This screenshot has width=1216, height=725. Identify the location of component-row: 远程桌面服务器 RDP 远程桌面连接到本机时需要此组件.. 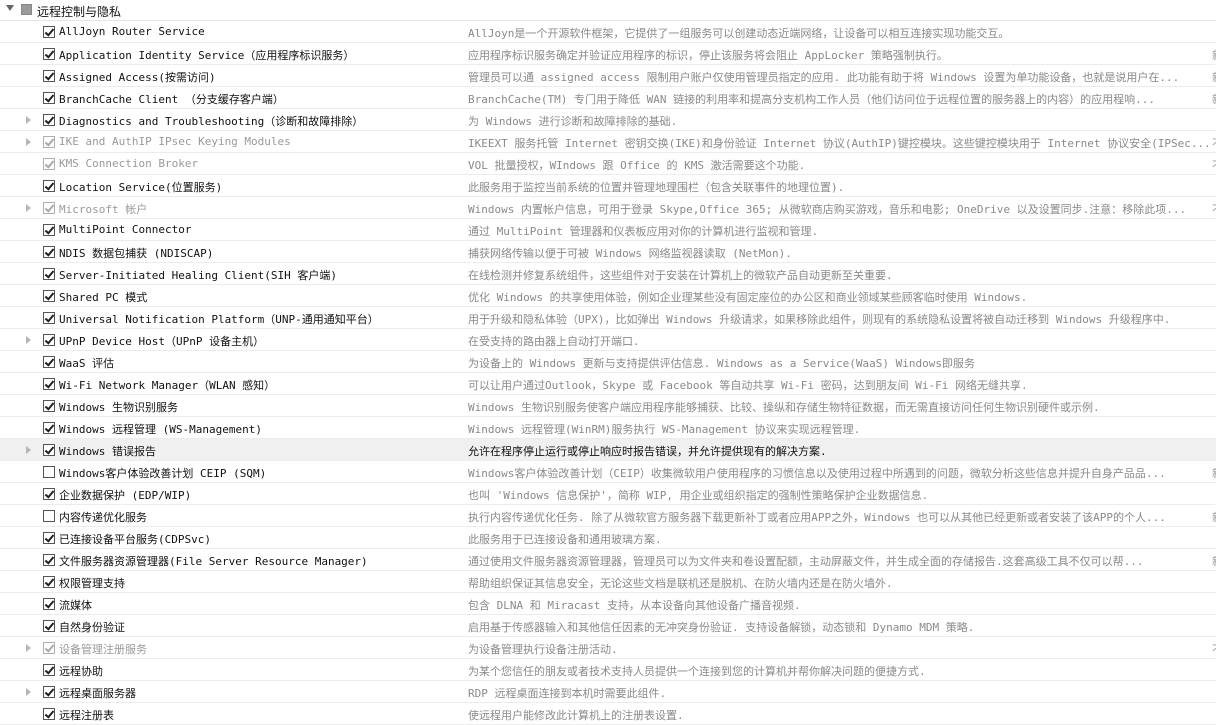
(608, 692).